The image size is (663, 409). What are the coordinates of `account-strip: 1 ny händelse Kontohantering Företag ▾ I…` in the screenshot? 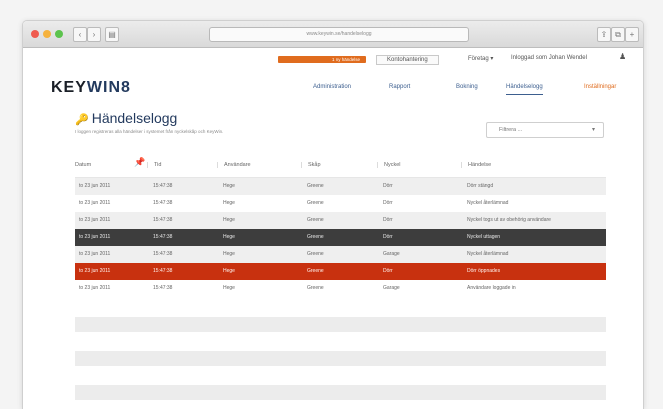 It's located at (333, 58).